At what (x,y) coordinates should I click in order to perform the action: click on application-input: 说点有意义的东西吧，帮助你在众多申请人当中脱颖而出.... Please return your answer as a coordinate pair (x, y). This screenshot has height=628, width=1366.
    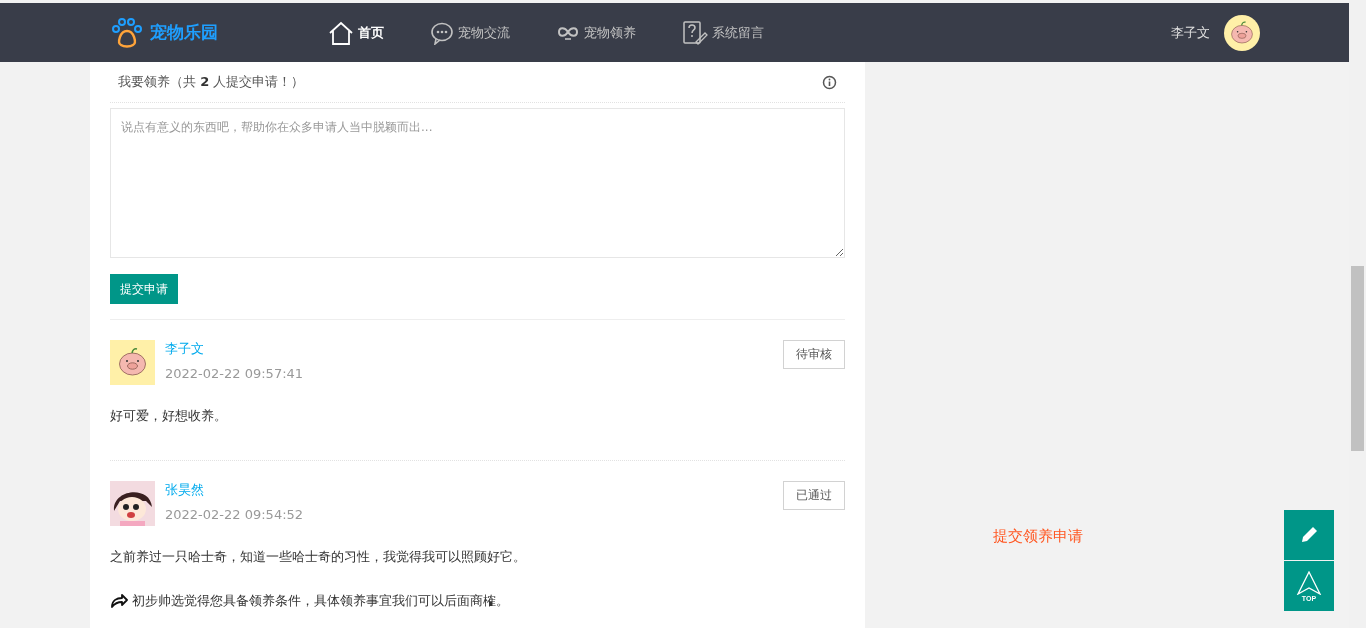
    Looking at the image, I should click on (477, 183).